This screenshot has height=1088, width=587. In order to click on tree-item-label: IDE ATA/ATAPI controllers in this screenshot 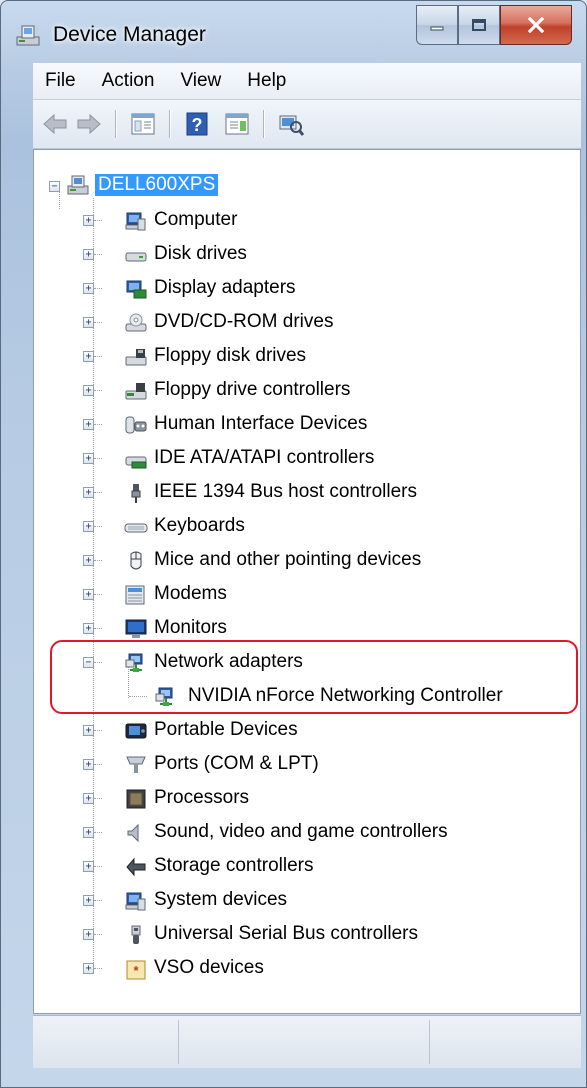, I will do `click(264, 457)`.